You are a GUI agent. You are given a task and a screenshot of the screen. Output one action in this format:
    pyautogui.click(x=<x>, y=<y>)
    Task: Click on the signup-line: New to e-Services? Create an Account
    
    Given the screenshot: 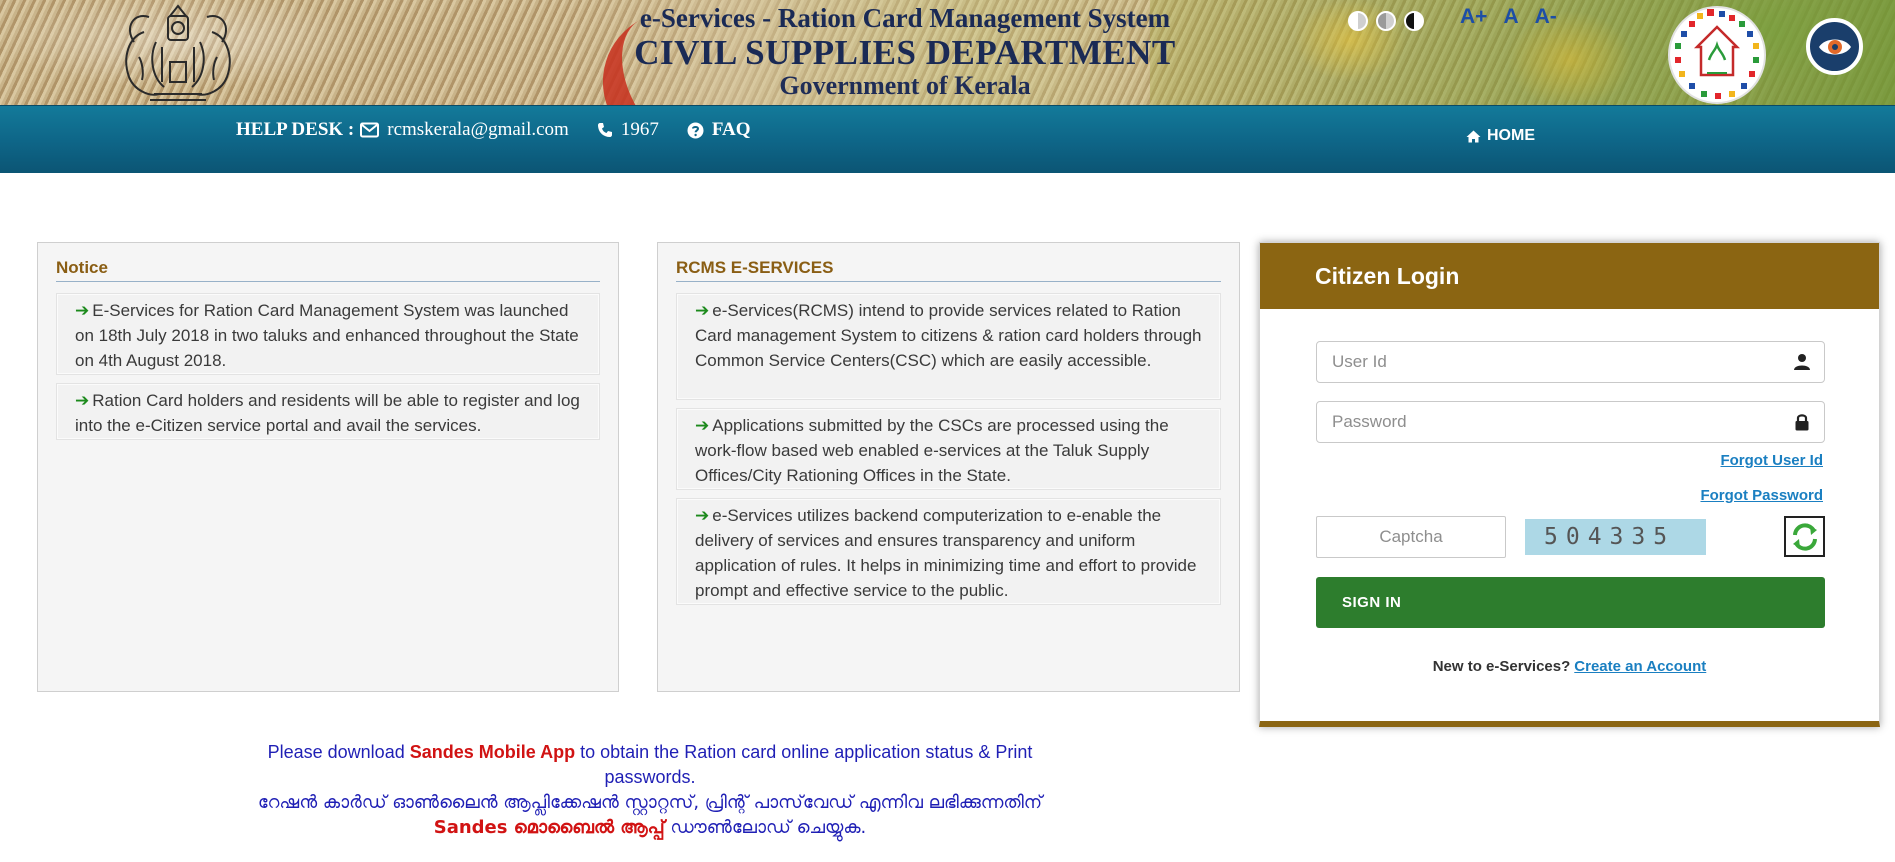 What is the action you would take?
    pyautogui.click(x=1569, y=666)
    